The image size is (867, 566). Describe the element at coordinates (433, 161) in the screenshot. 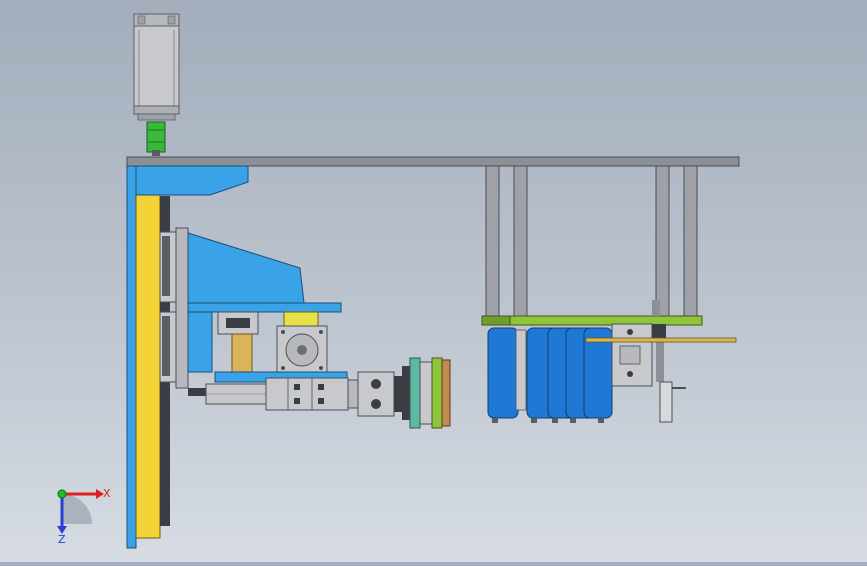

I see `top-beam` at that location.